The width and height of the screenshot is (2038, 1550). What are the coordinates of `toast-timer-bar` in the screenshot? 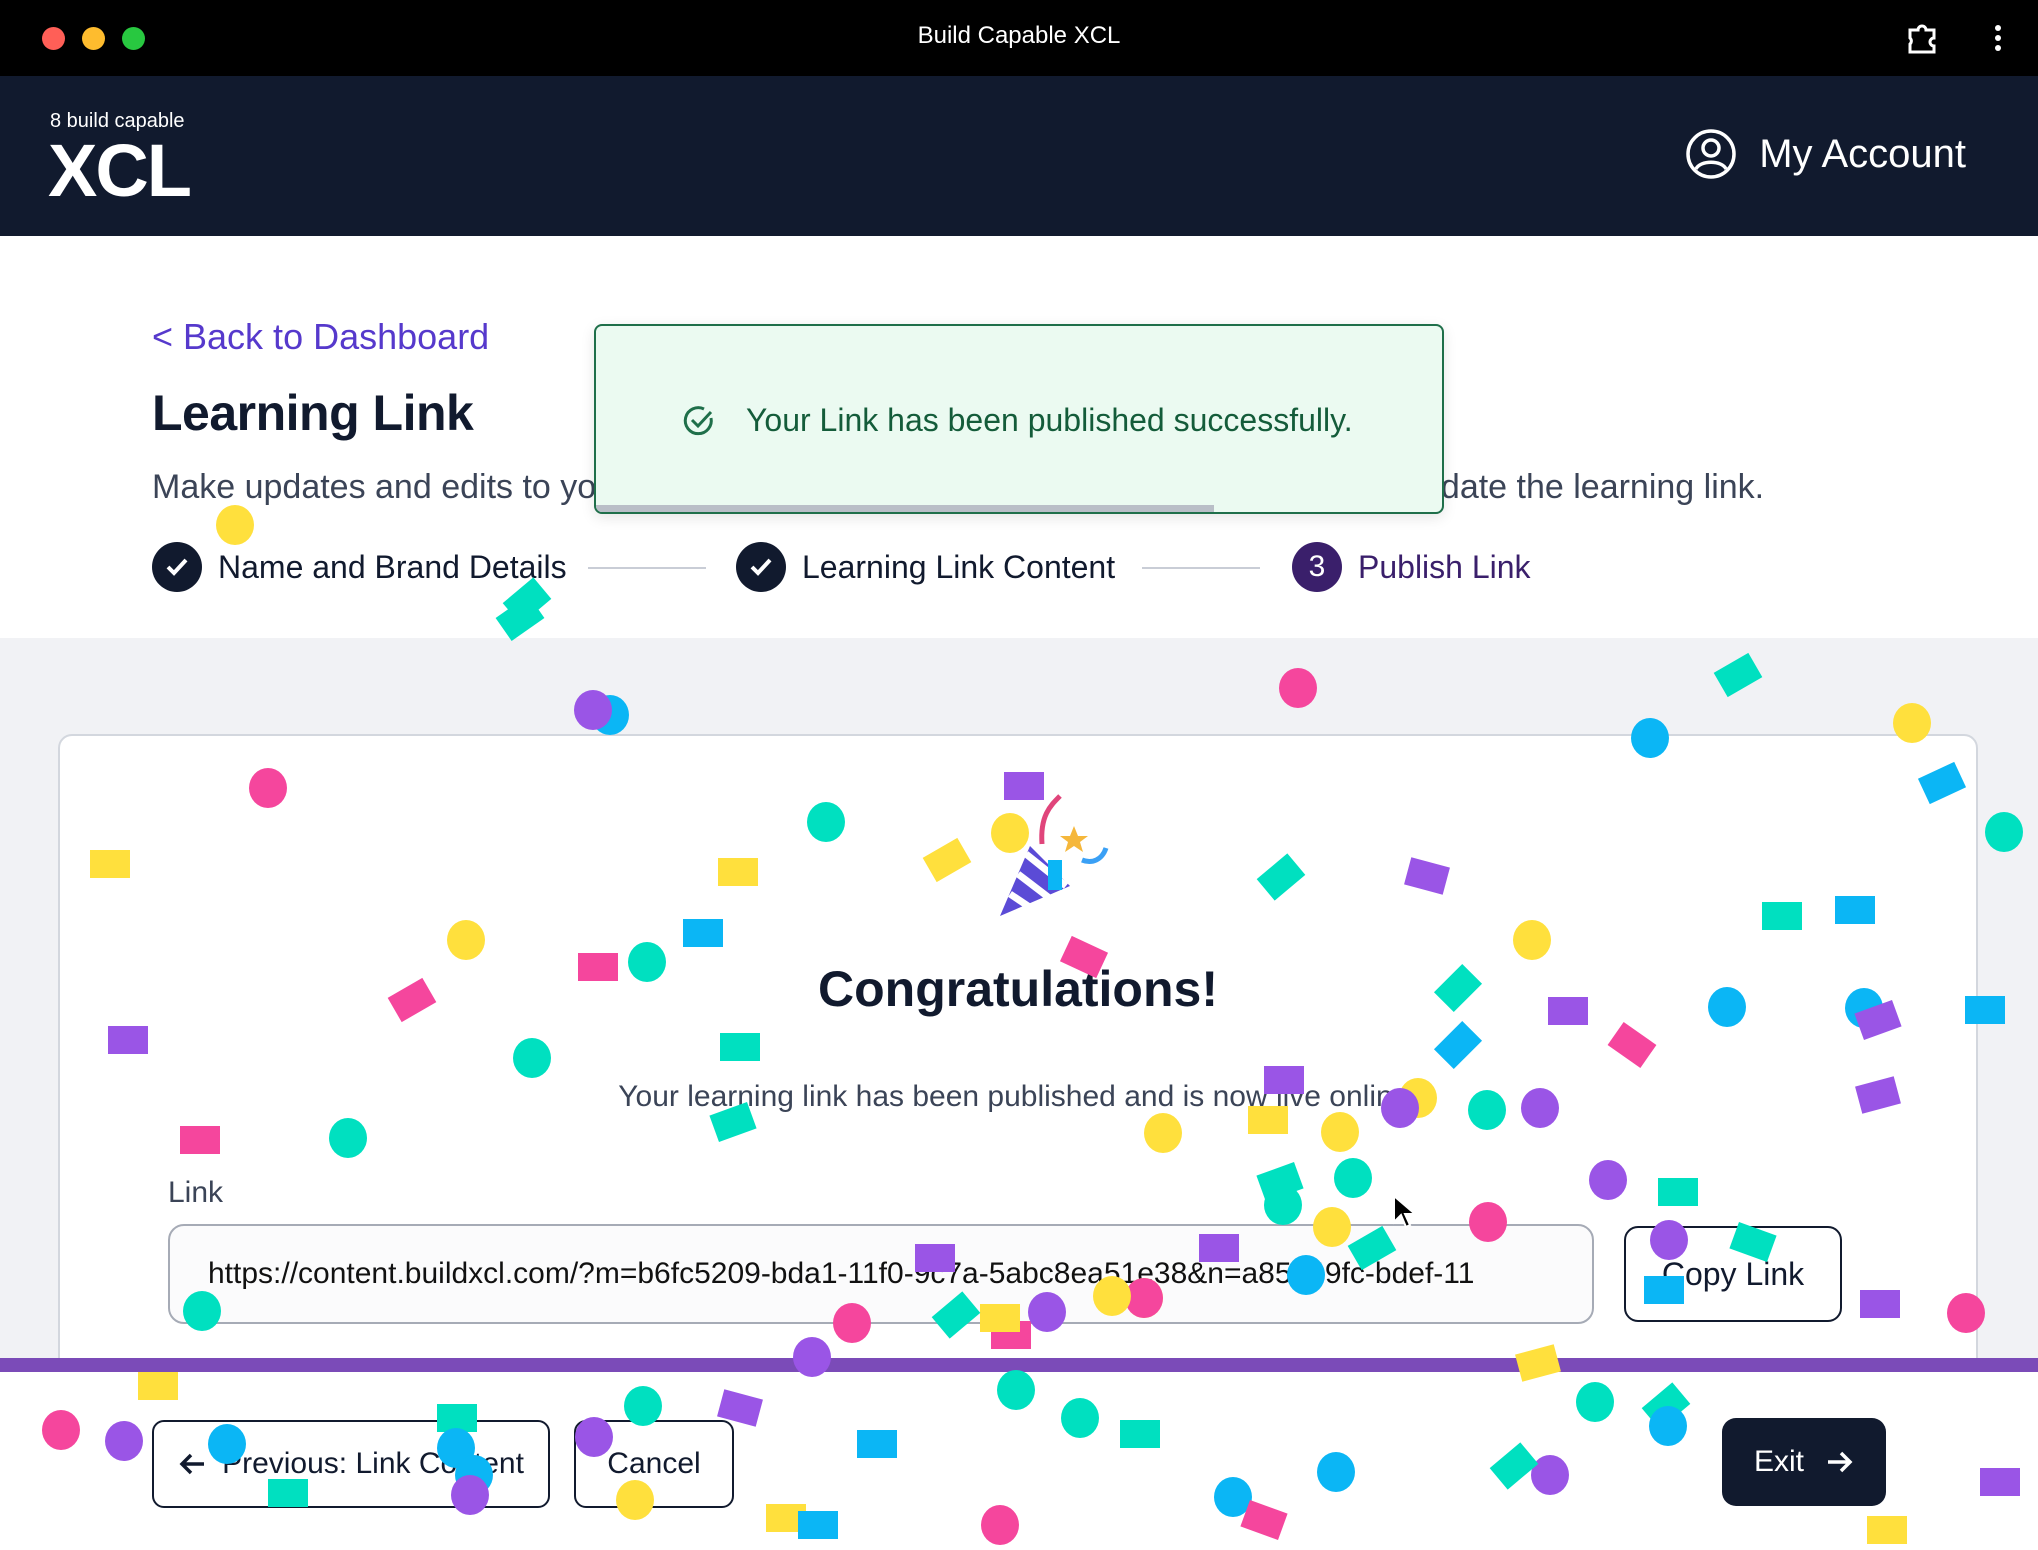 It's located at (905, 508).